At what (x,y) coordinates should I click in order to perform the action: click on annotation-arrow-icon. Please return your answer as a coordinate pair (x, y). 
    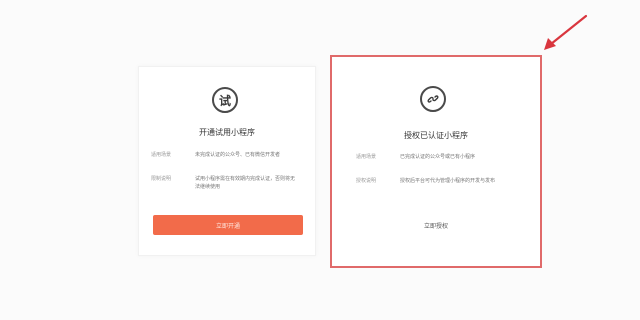
    Looking at the image, I should click on (566, 32).